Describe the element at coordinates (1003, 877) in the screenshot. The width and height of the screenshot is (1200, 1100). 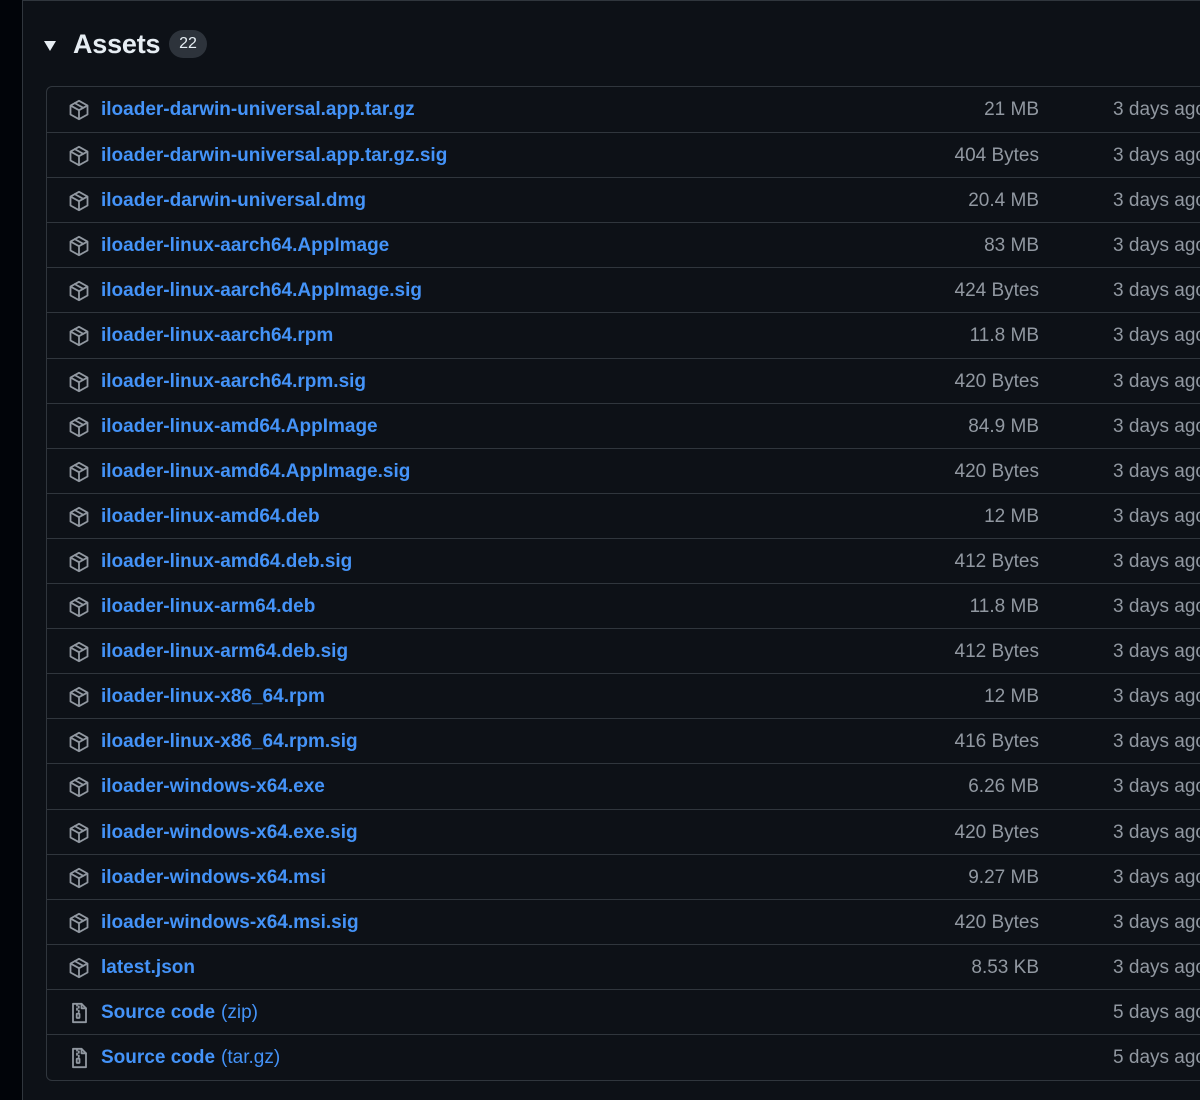
I see `asset-size: 9.27 MB` at that location.